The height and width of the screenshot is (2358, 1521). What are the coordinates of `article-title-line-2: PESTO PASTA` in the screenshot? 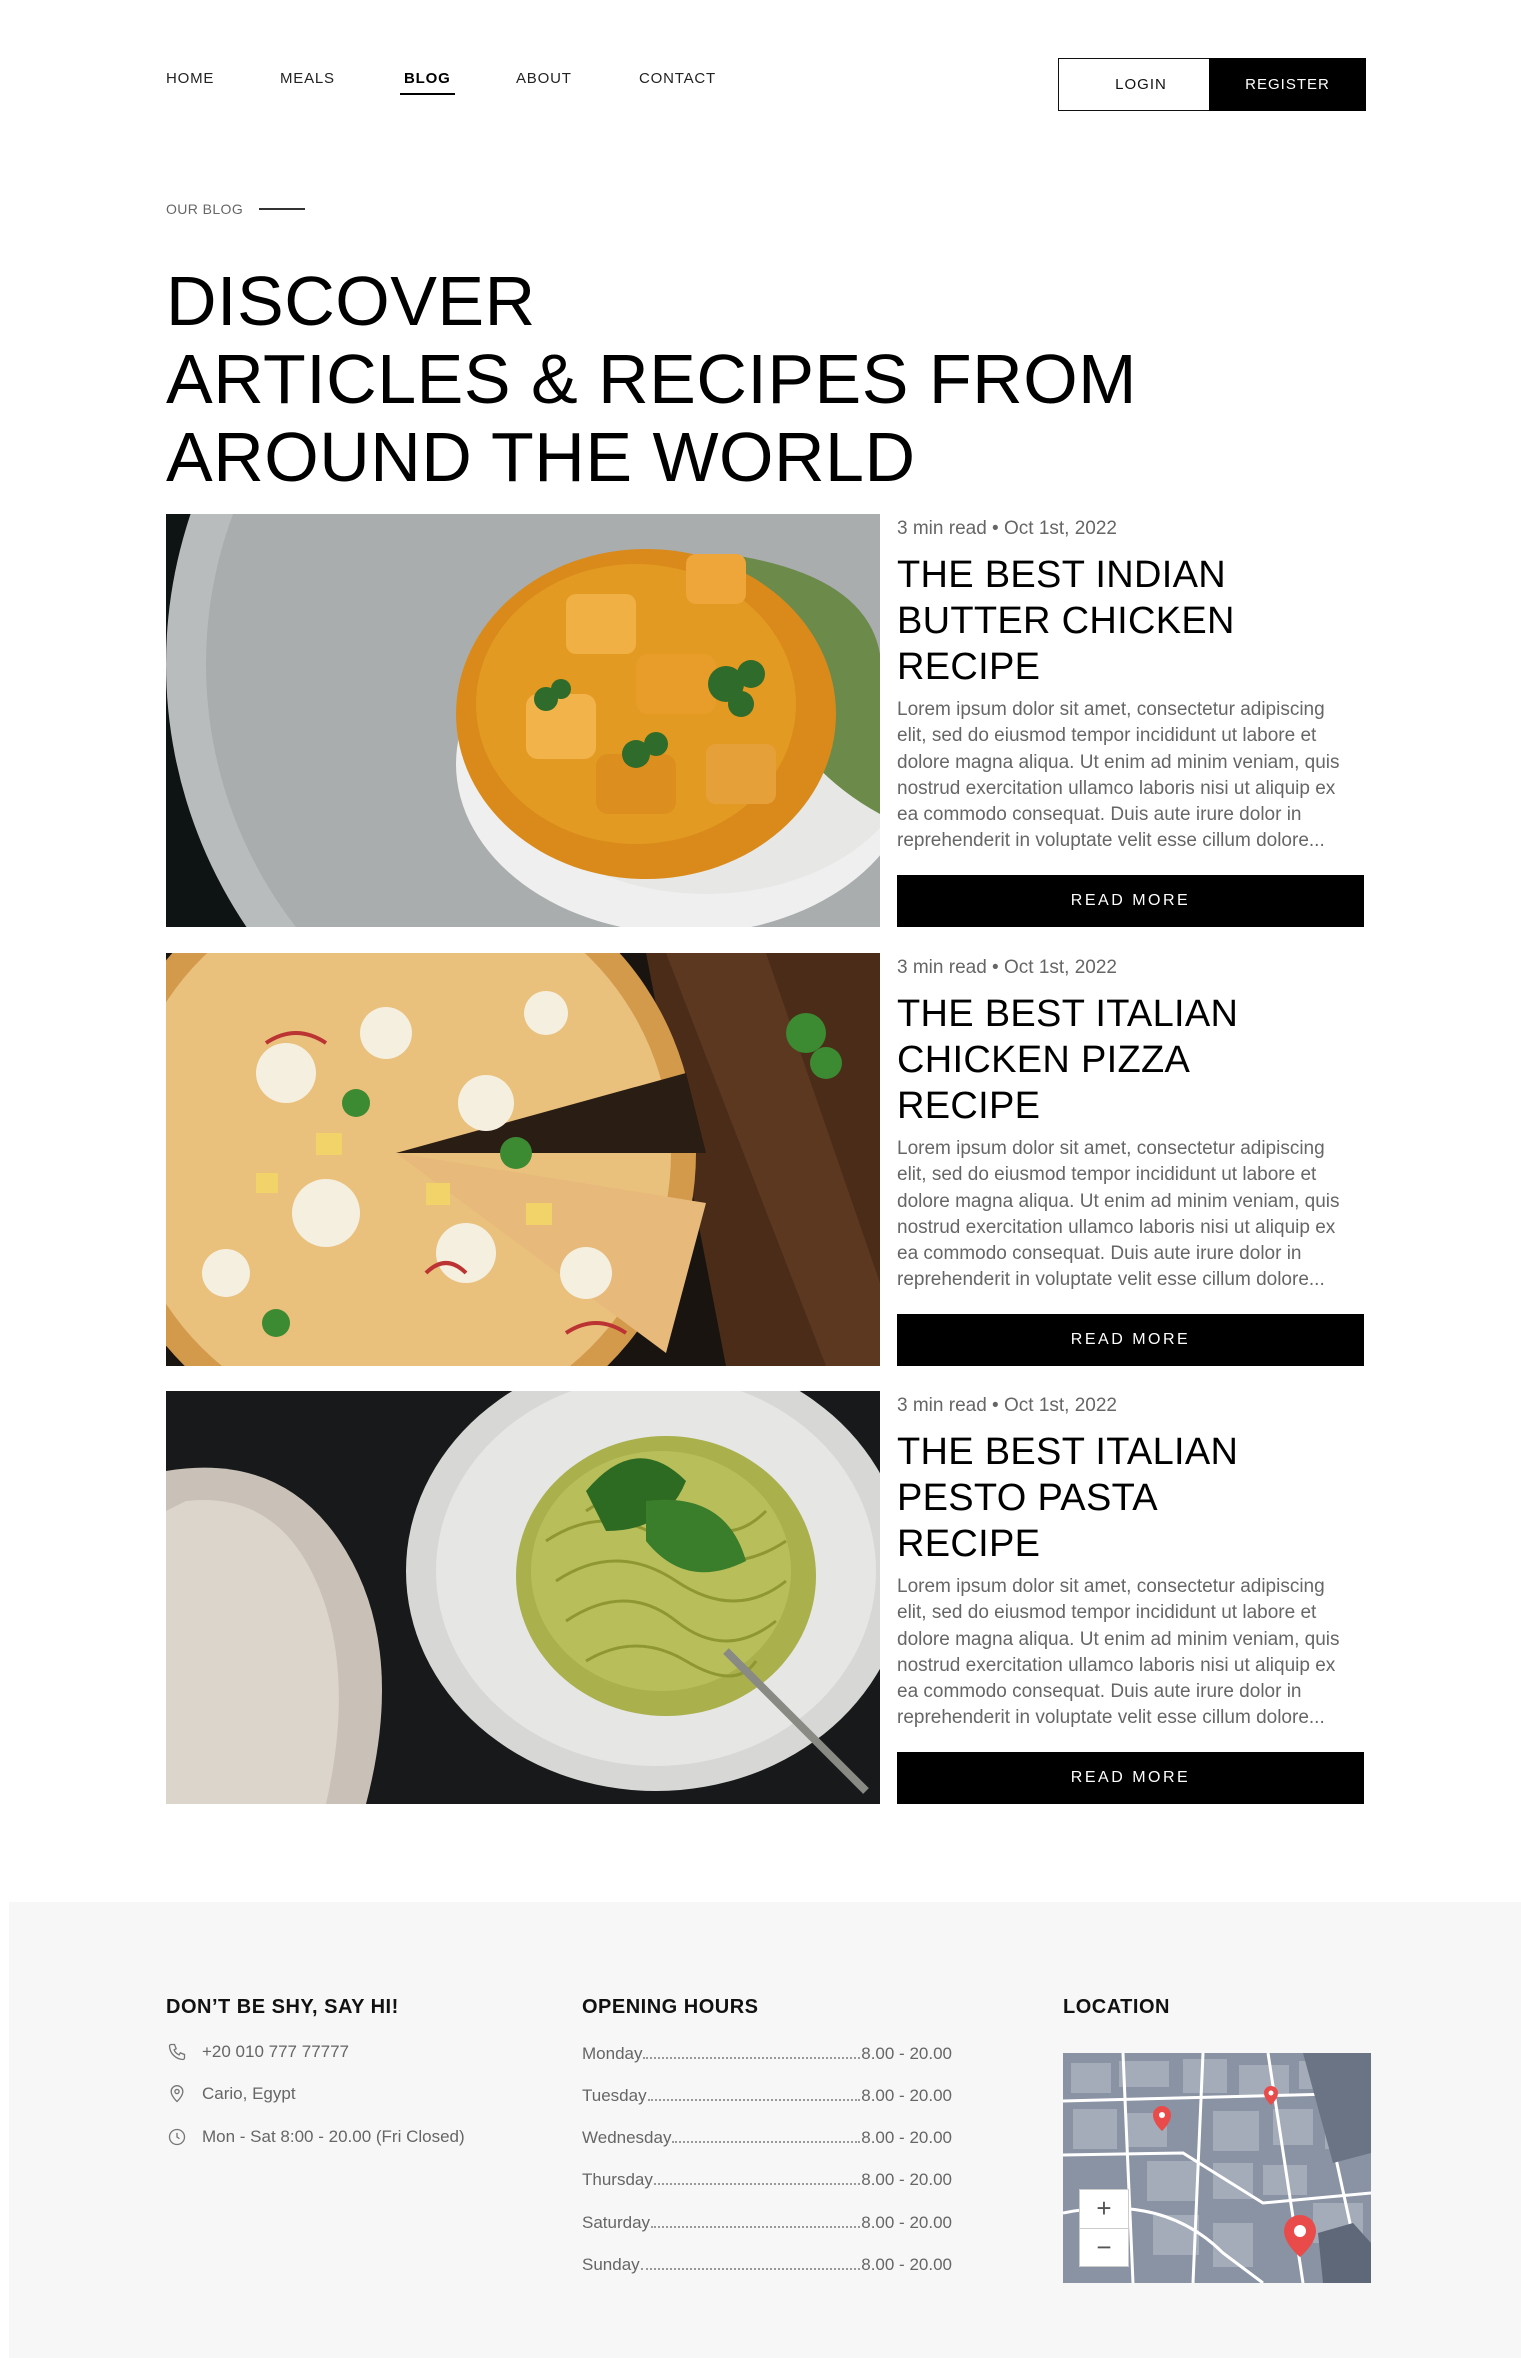 It's located at (1027, 1498).